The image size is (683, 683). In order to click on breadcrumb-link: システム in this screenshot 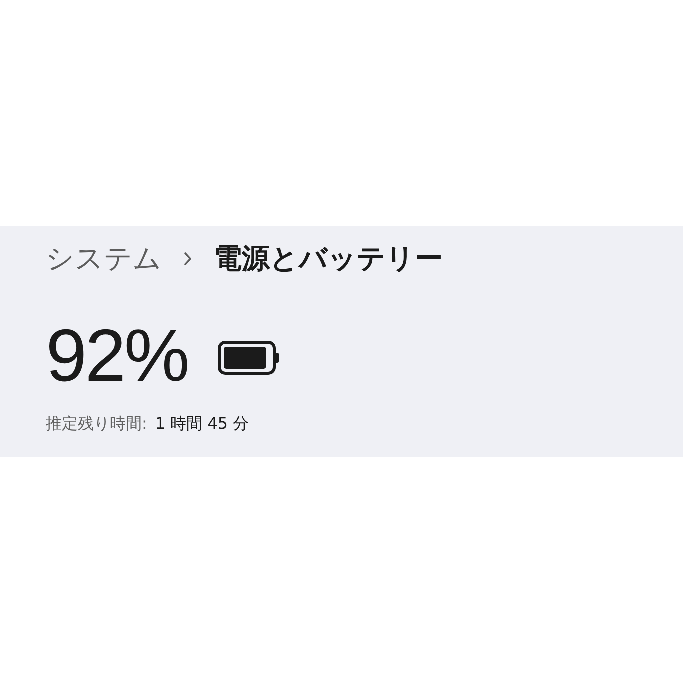, I will do `click(104, 259)`.